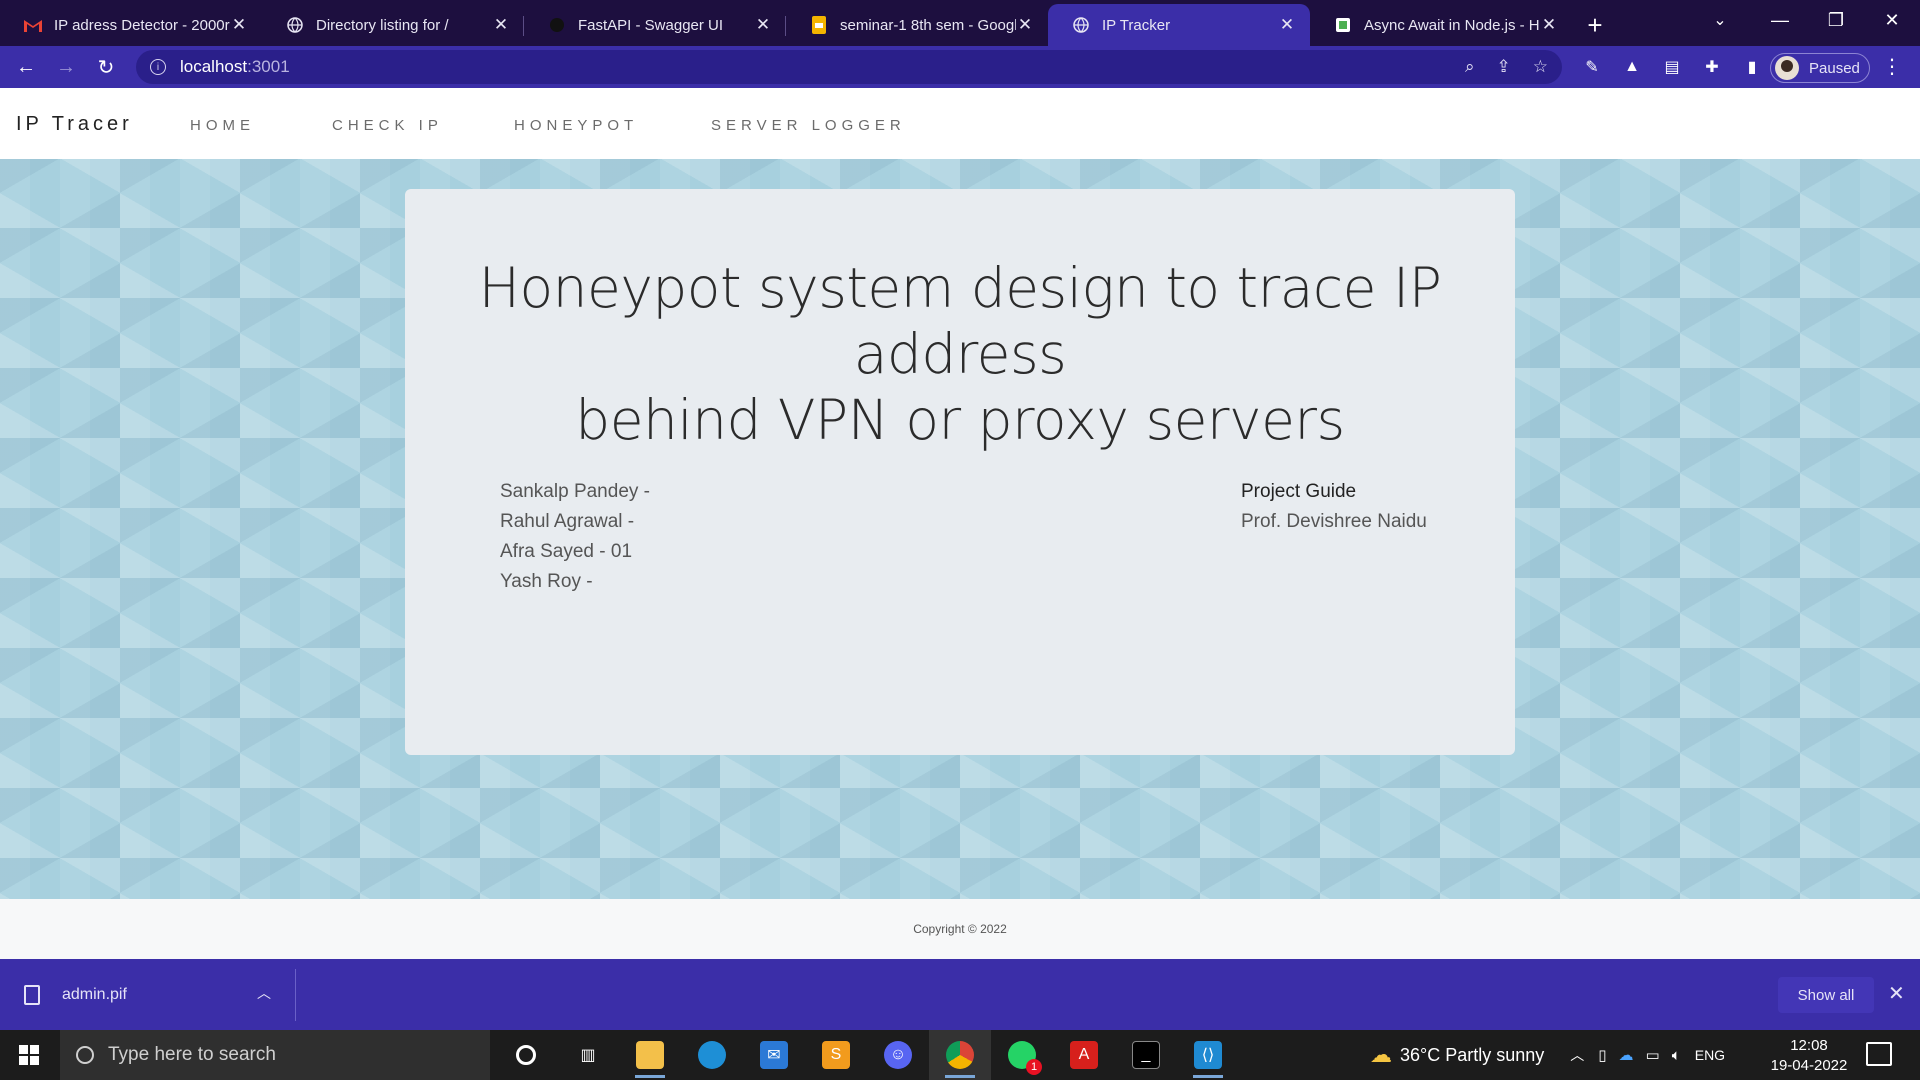  I want to click on site-brand: IP Tracer, so click(74, 124).